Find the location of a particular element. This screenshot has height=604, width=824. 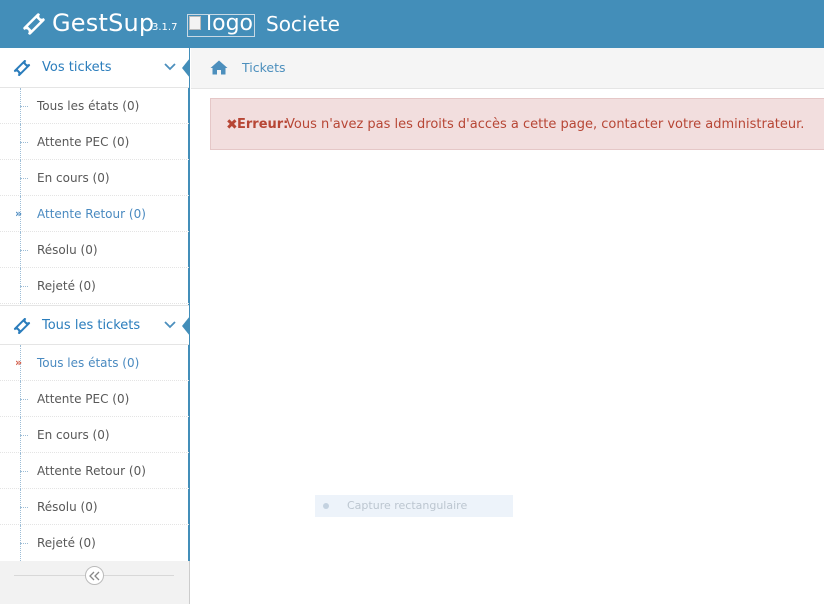

company-logo: logo is located at coordinates (221, 25).